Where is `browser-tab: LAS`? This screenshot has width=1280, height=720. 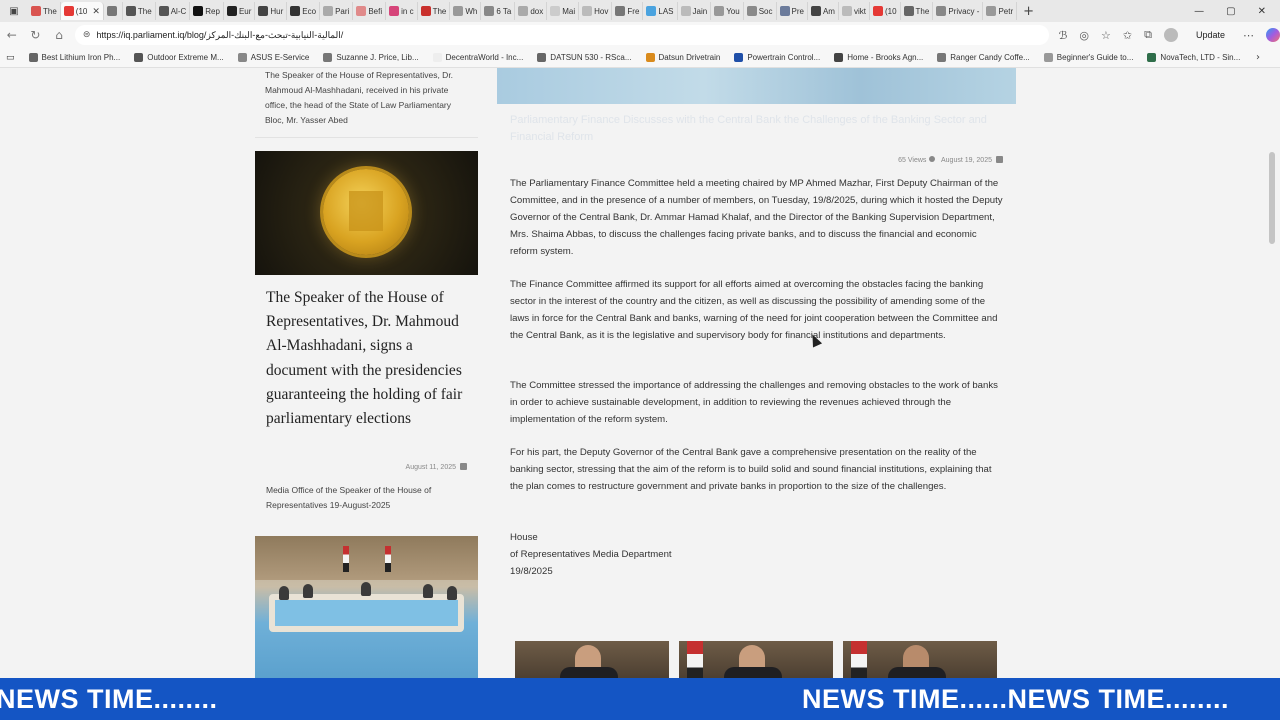
browser-tab: LAS is located at coordinates (660, 11).